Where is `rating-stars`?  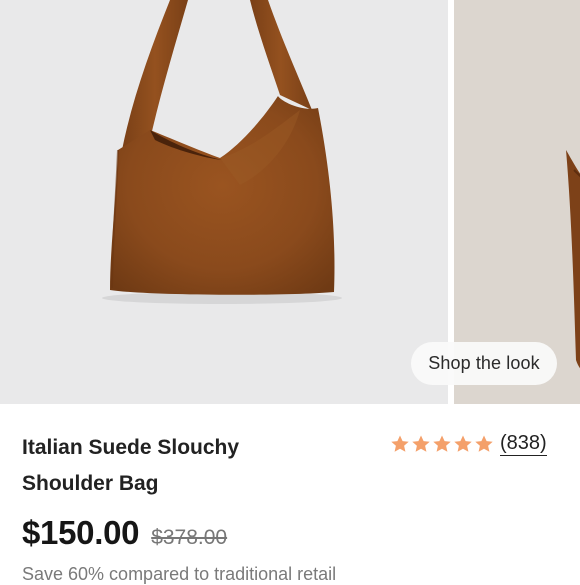
rating-stars is located at coordinates (442, 444).